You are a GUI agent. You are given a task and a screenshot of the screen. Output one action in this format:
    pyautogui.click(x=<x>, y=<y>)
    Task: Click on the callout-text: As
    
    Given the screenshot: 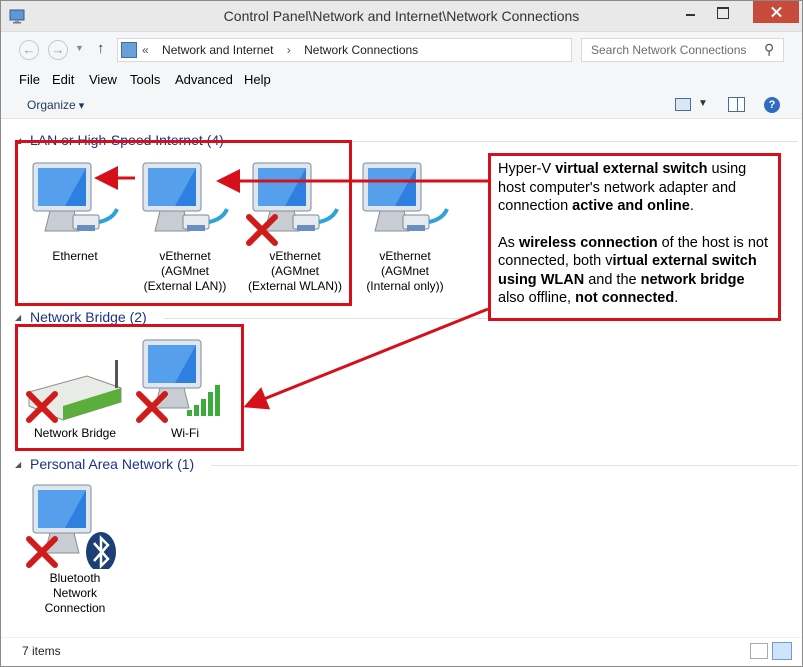 What is the action you would take?
    pyautogui.click(x=508, y=242)
    